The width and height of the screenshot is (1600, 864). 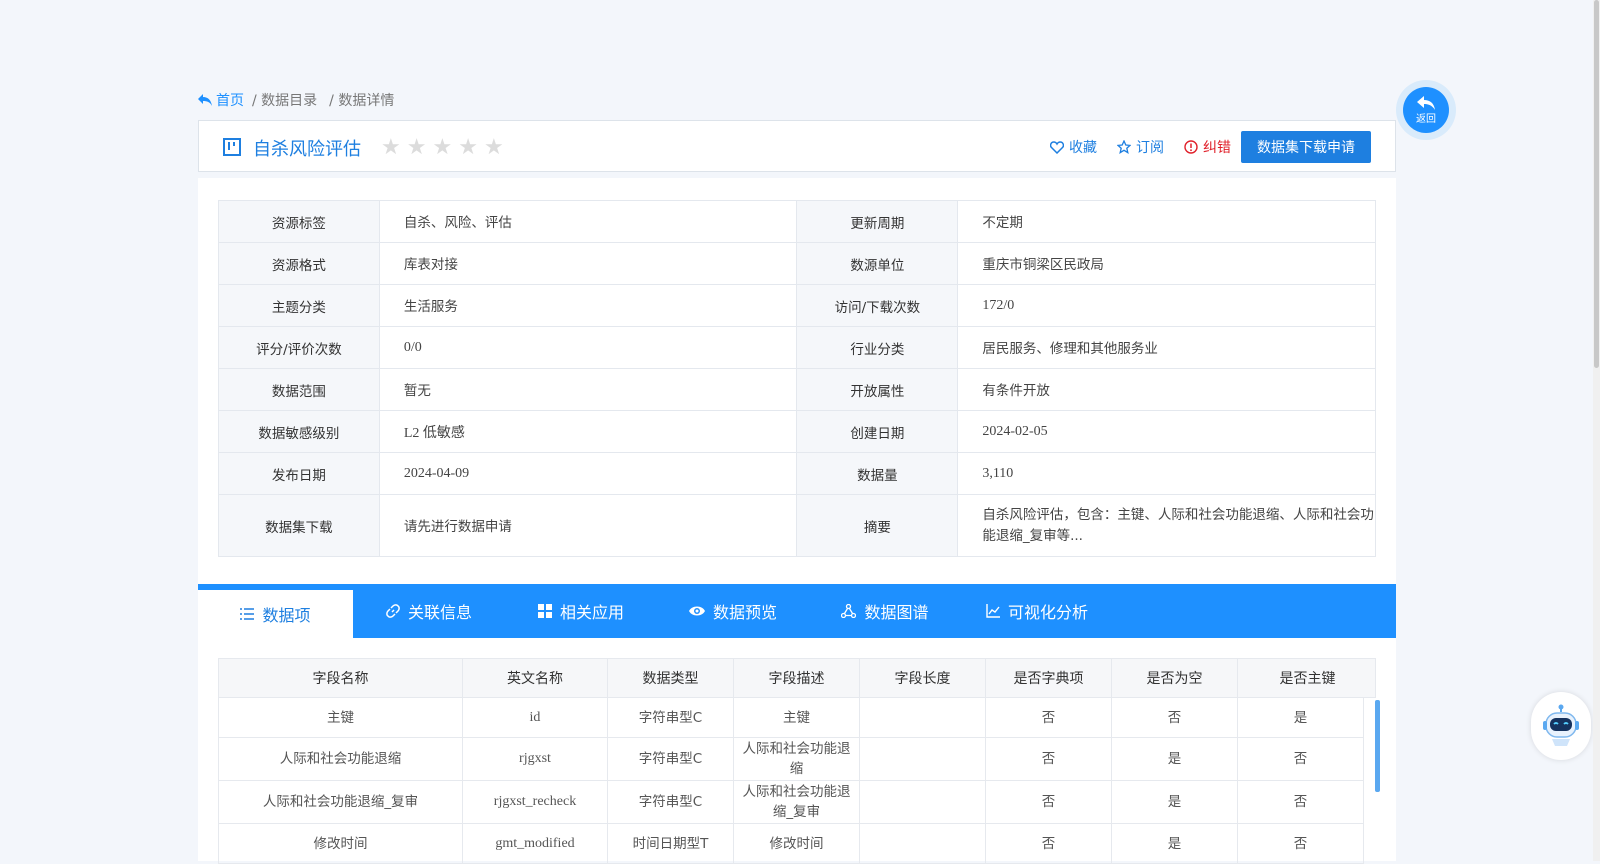 What do you see at coordinates (588, 221) in the screenshot?
I see `info-value: 自杀、风险、评估` at bounding box center [588, 221].